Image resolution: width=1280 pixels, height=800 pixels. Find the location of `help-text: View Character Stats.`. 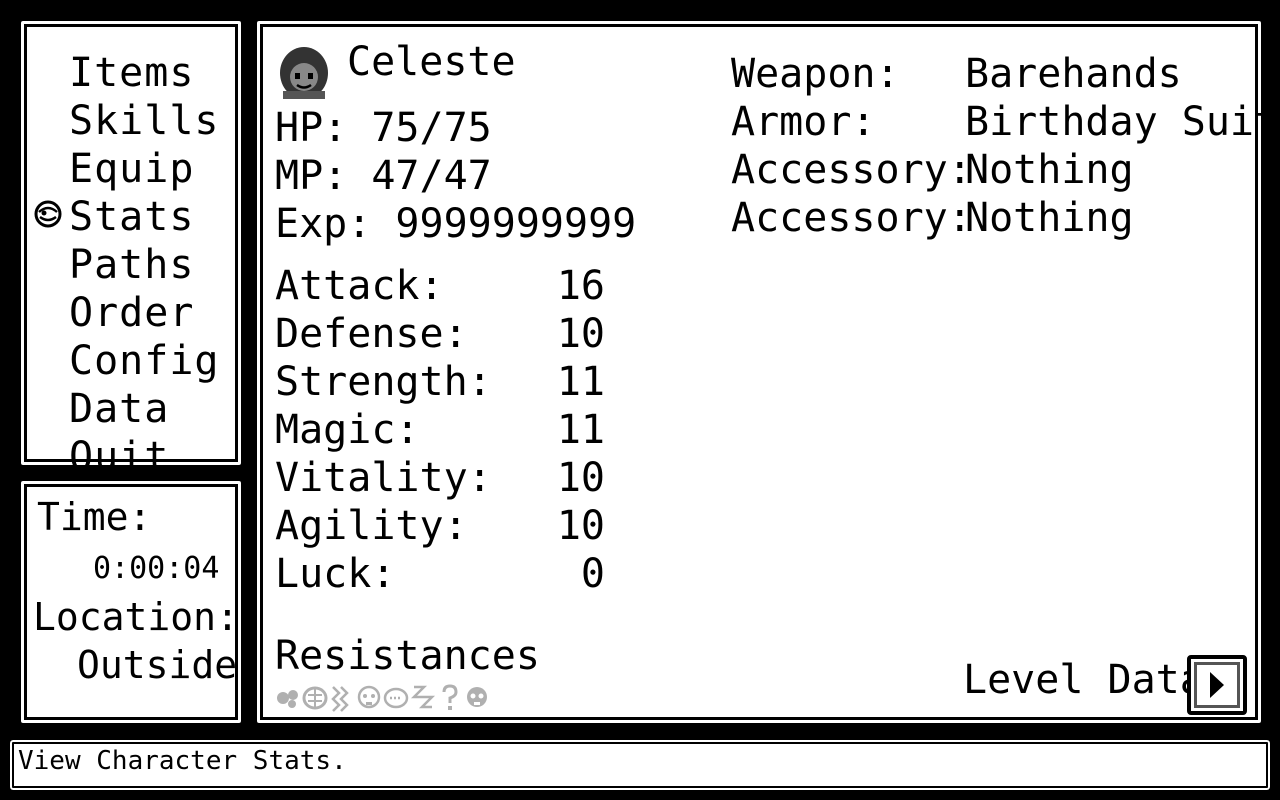

help-text: View Character Stats. is located at coordinates (182, 761).